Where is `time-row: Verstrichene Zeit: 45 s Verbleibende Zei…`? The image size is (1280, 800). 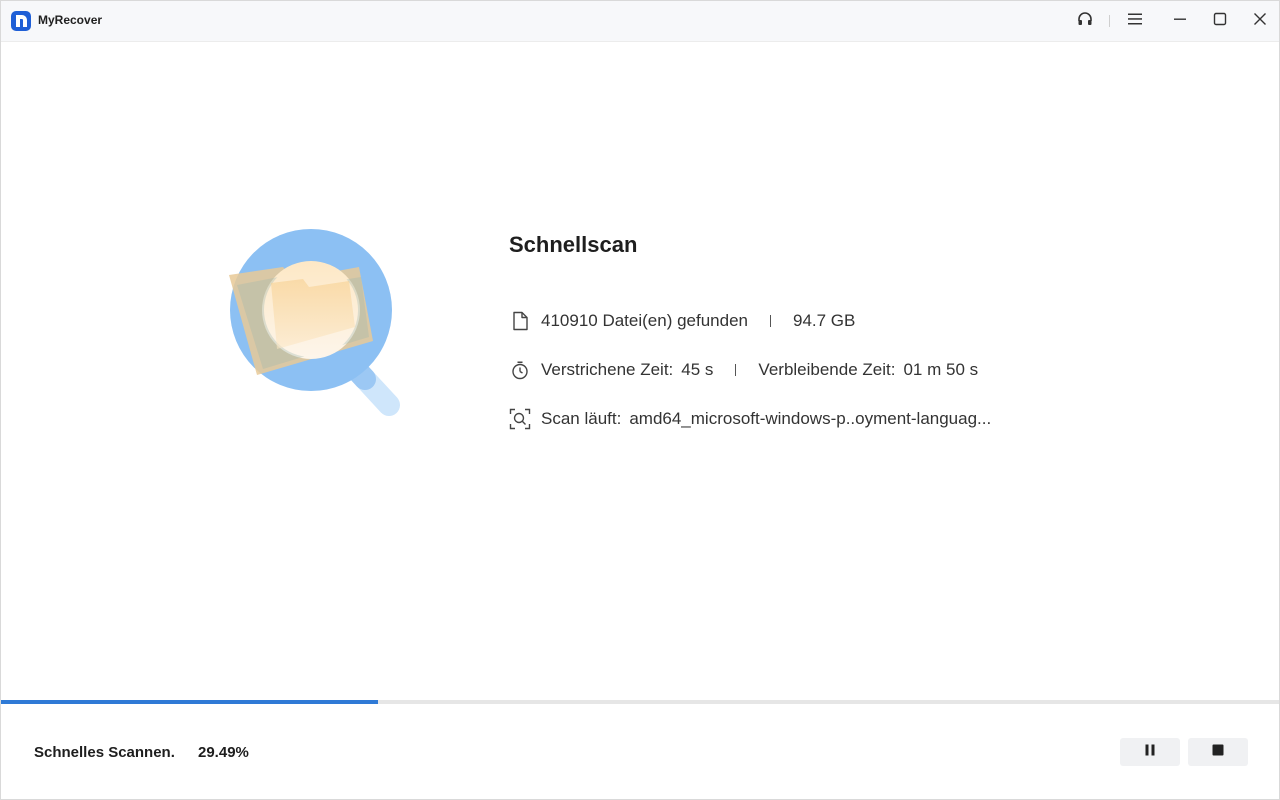 time-row: Verstrichene Zeit: 45 s Verbleibende Zei… is located at coordinates (743, 370).